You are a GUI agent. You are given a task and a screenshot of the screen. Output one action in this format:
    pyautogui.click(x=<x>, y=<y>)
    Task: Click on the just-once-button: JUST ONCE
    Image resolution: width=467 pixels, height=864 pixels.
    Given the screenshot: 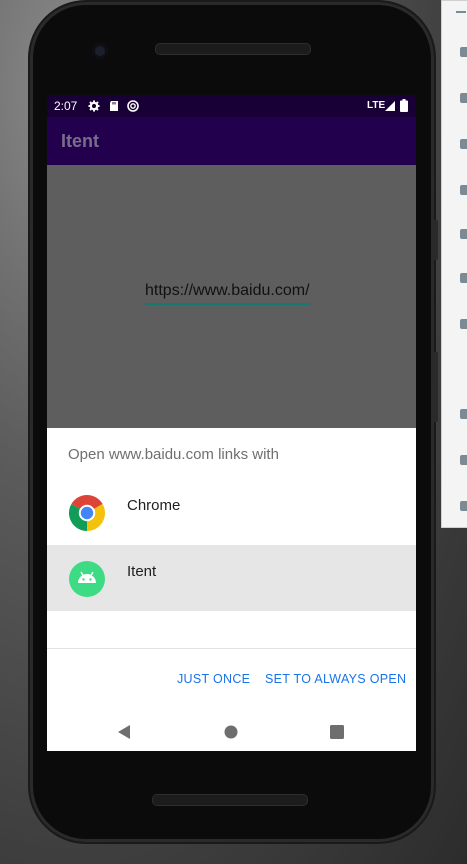 What is the action you would take?
    pyautogui.click(x=213, y=679)
    